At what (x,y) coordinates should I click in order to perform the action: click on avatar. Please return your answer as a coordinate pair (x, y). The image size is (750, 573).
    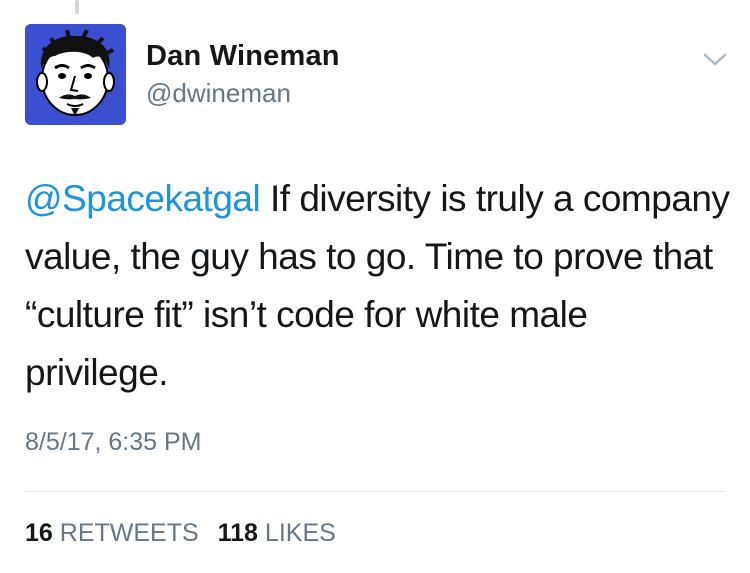
    Looking at the image, I should click on (75, 74).